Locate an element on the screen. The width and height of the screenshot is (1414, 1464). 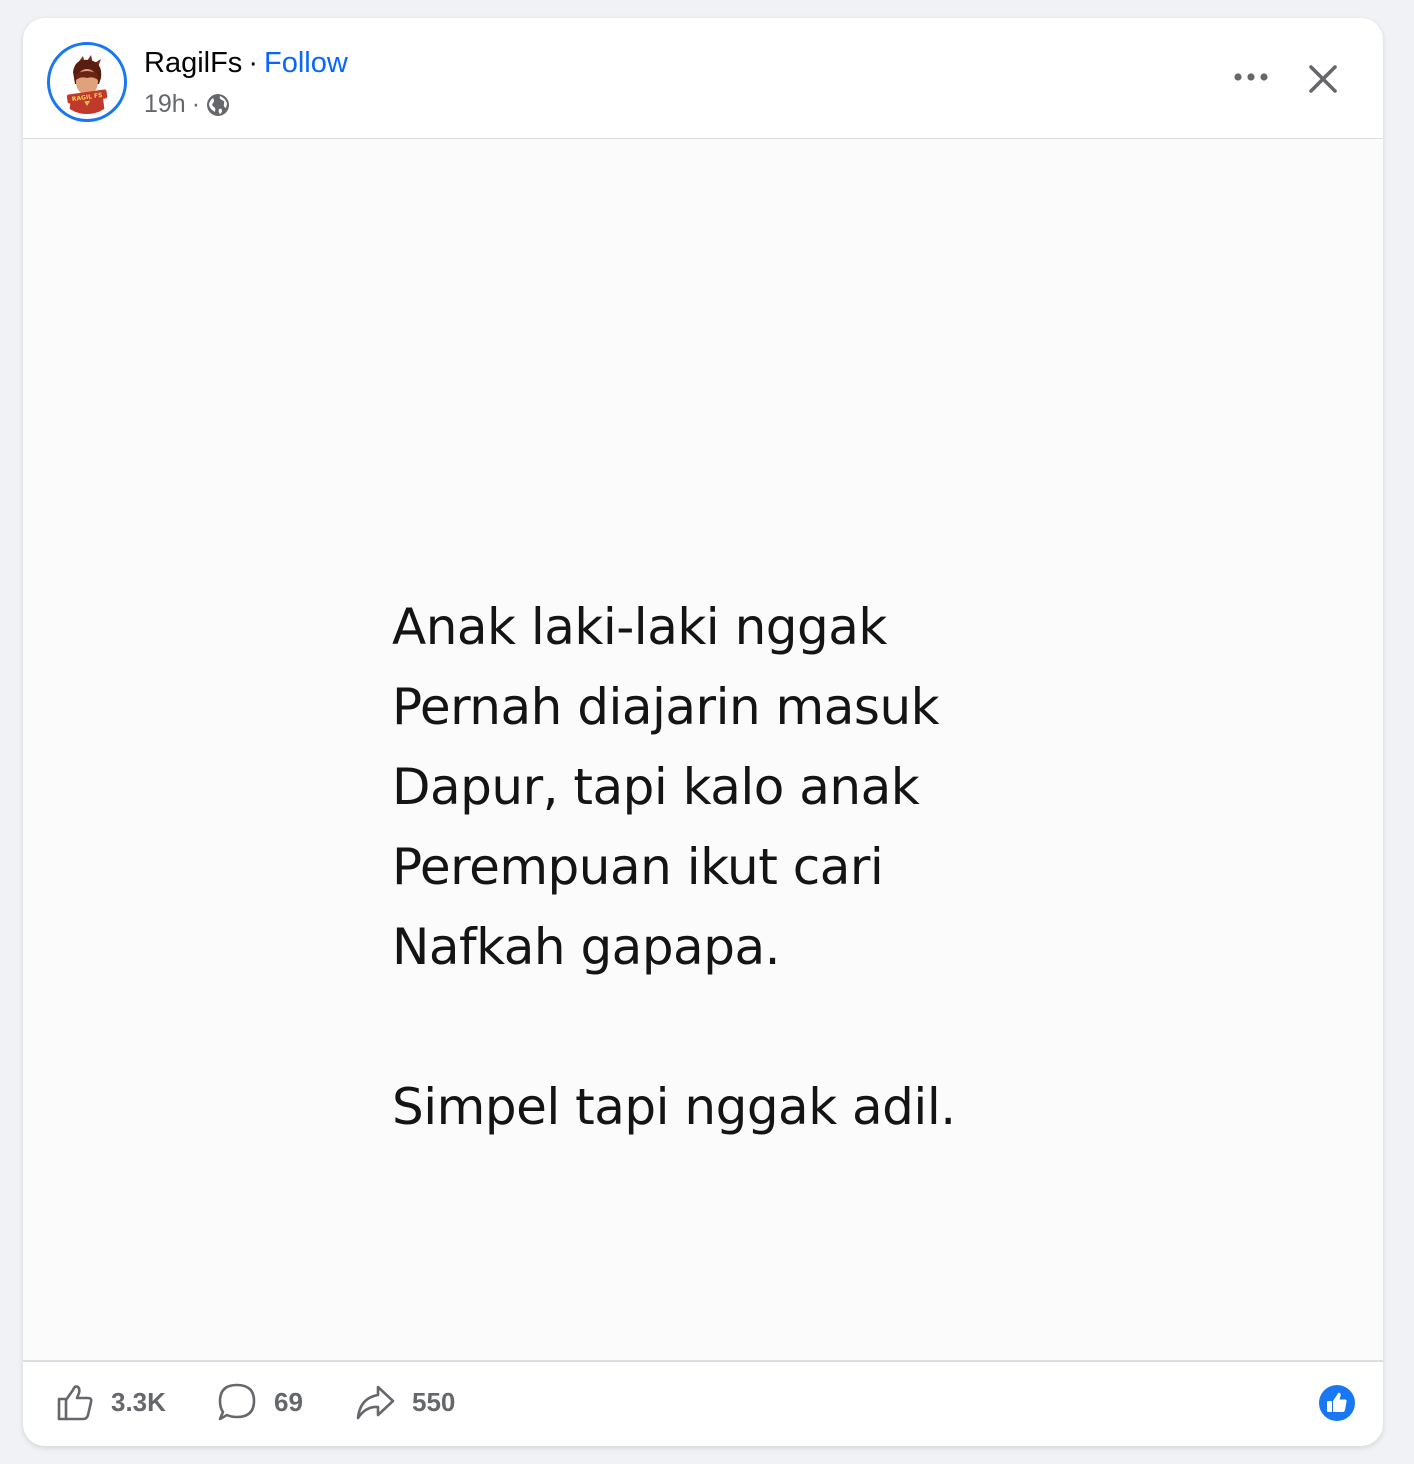
more-options-button is located at coordinates (1252, 77).